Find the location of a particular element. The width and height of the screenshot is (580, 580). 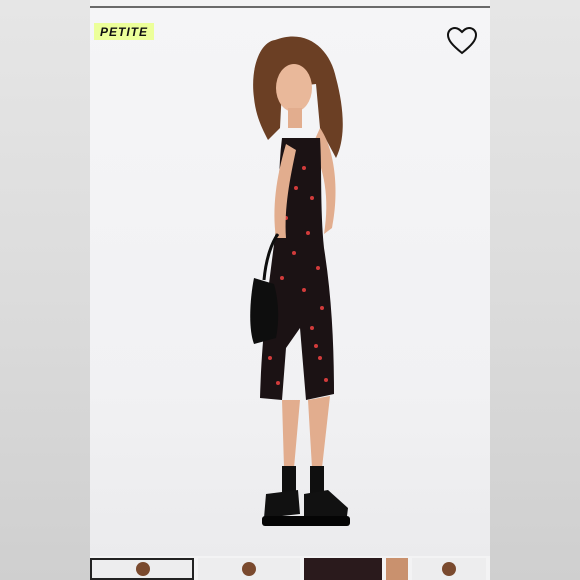

model-photo is located at coordinates (300, 281).